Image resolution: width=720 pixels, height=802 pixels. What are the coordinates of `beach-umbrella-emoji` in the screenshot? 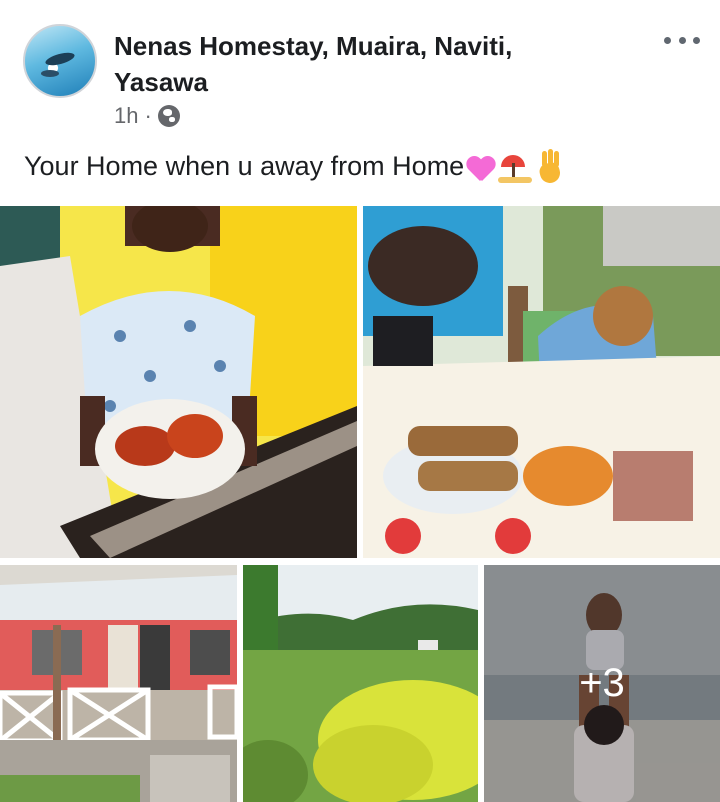 It's located at (515, 168).